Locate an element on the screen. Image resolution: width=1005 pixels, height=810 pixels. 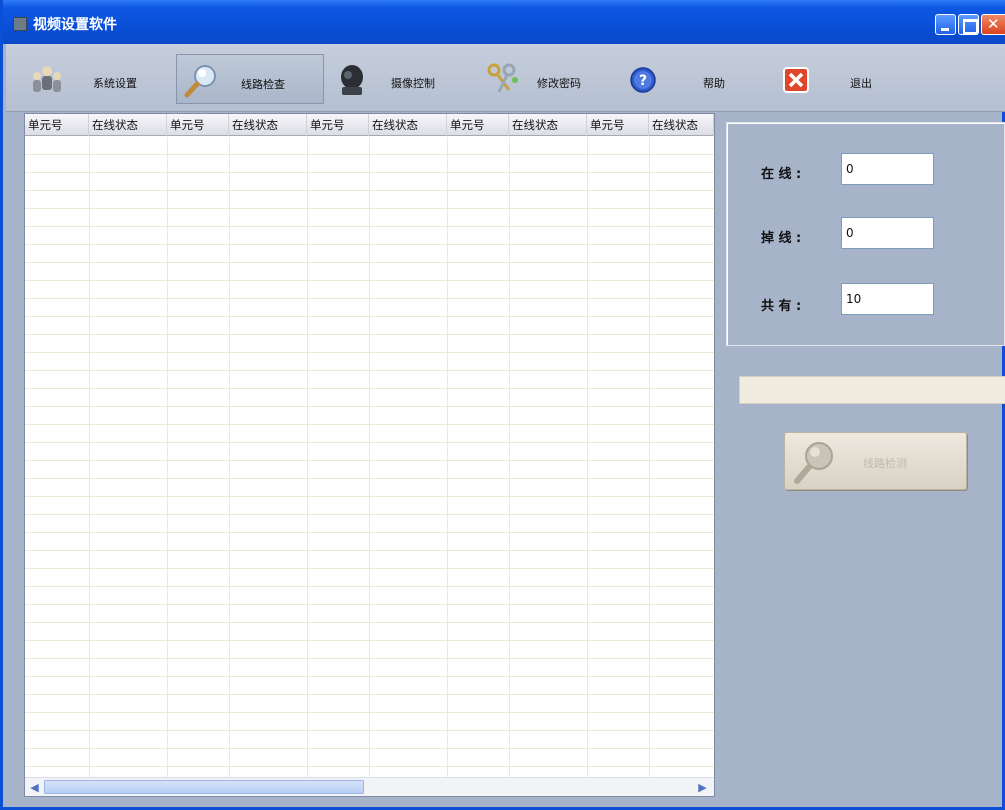
help-icon: ? is located at coordinates (643, 80).